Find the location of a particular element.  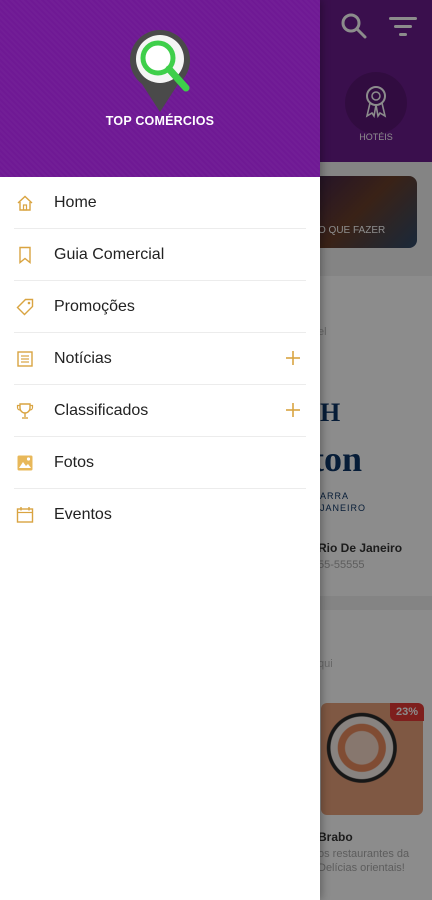

brand-name: TOP COMÉRCIOS is located at coordinates (160, 121).